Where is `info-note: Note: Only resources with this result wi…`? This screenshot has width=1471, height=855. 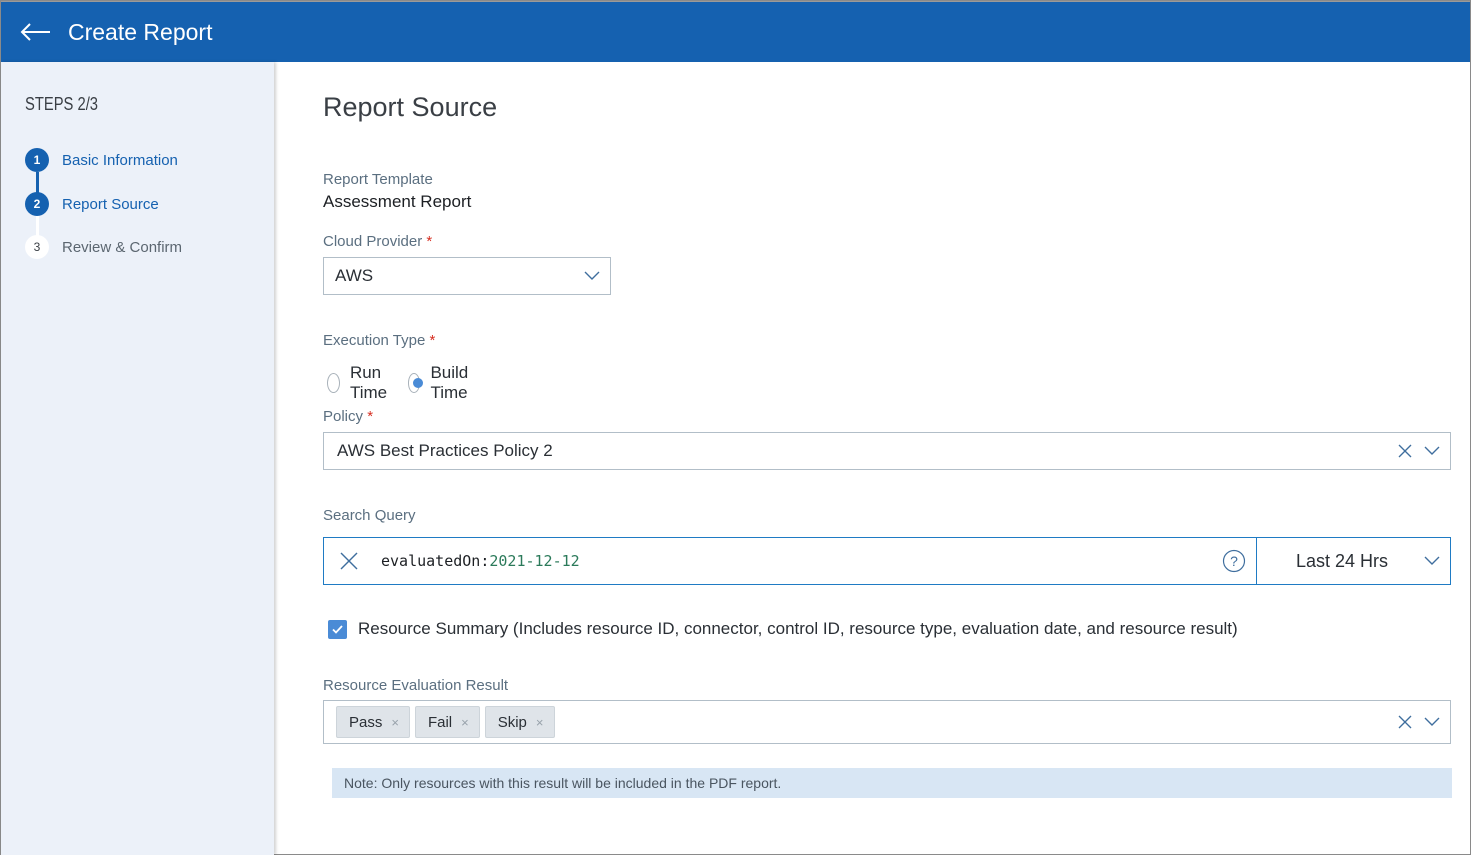 info-note: Note: Only resources with this result wi… is located at coordinates (892, 783).